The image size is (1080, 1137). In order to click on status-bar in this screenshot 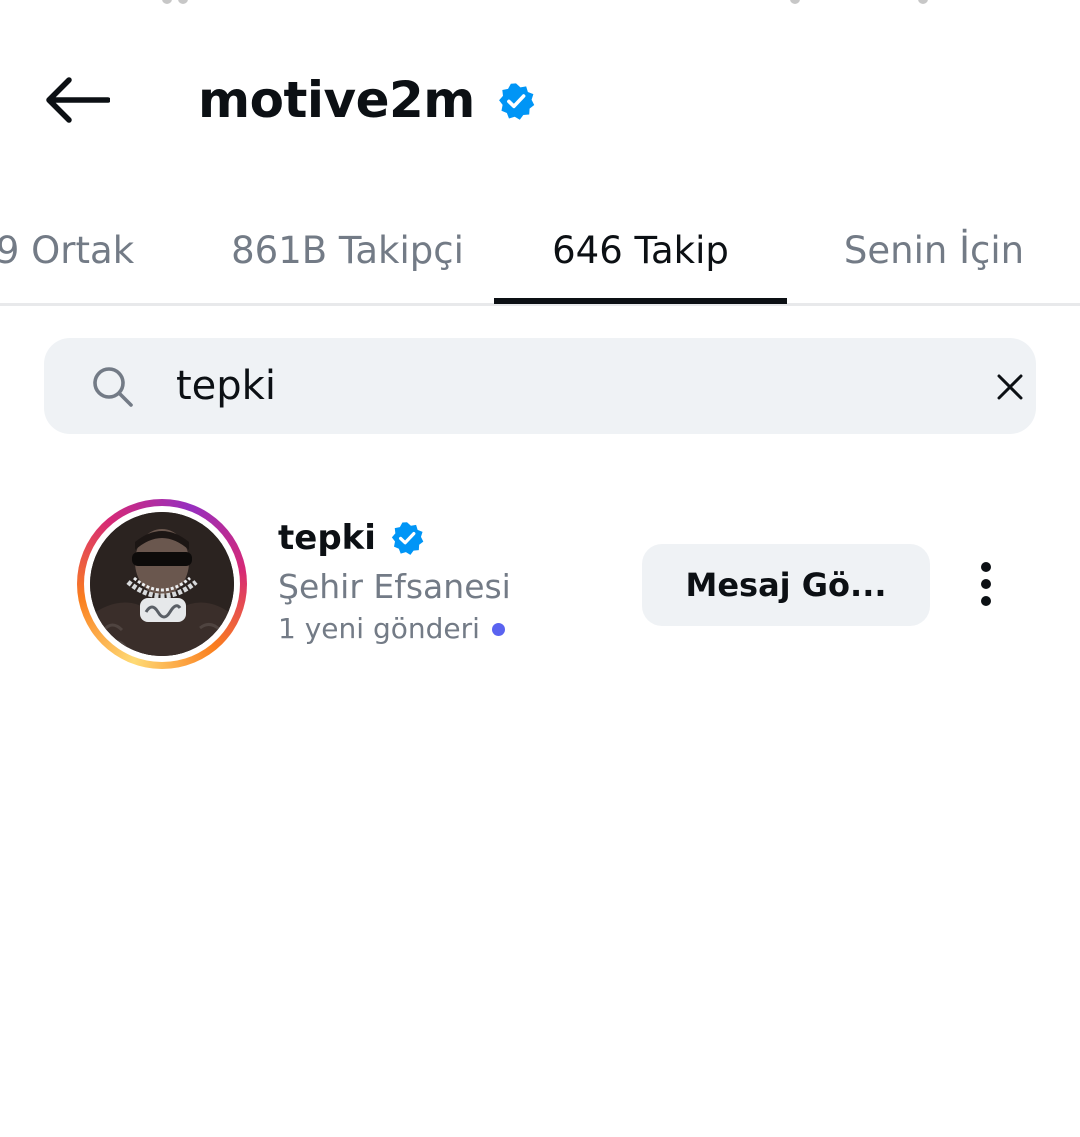, I will do `click(540, 3)`.